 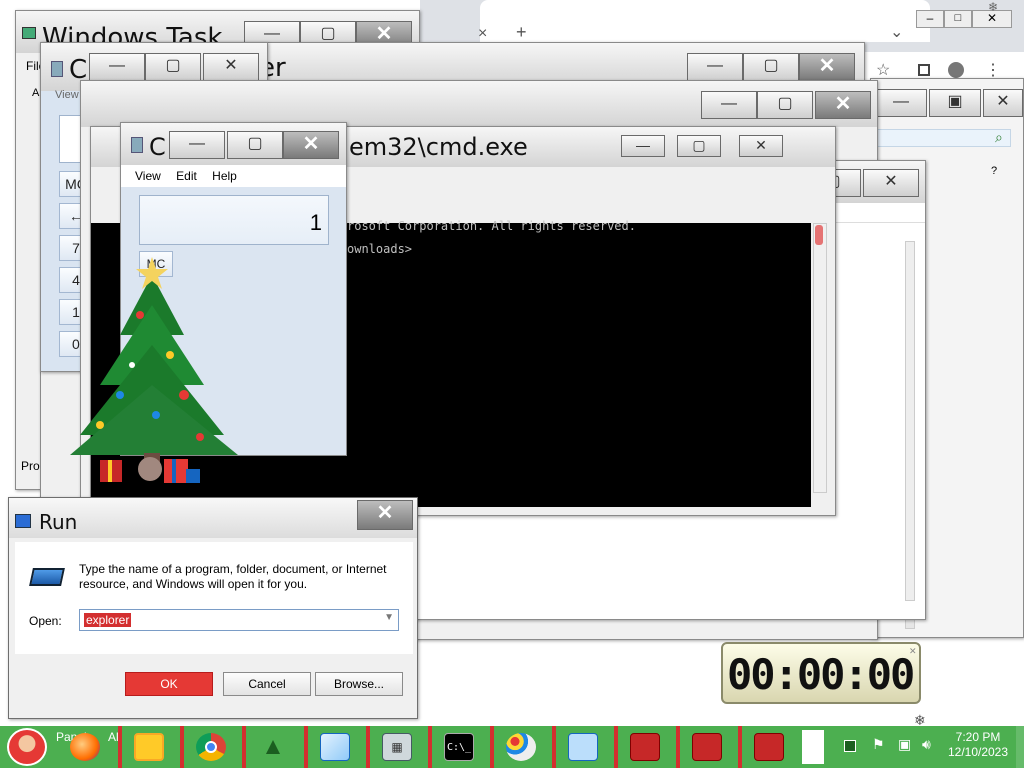 I want to click on chrome-icon, so click(x=211, y=747).